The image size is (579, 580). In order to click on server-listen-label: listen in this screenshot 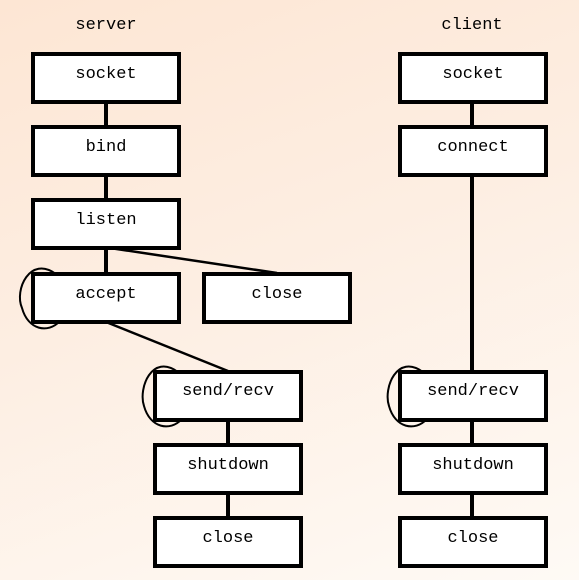, I will do `click(105, 220)`.